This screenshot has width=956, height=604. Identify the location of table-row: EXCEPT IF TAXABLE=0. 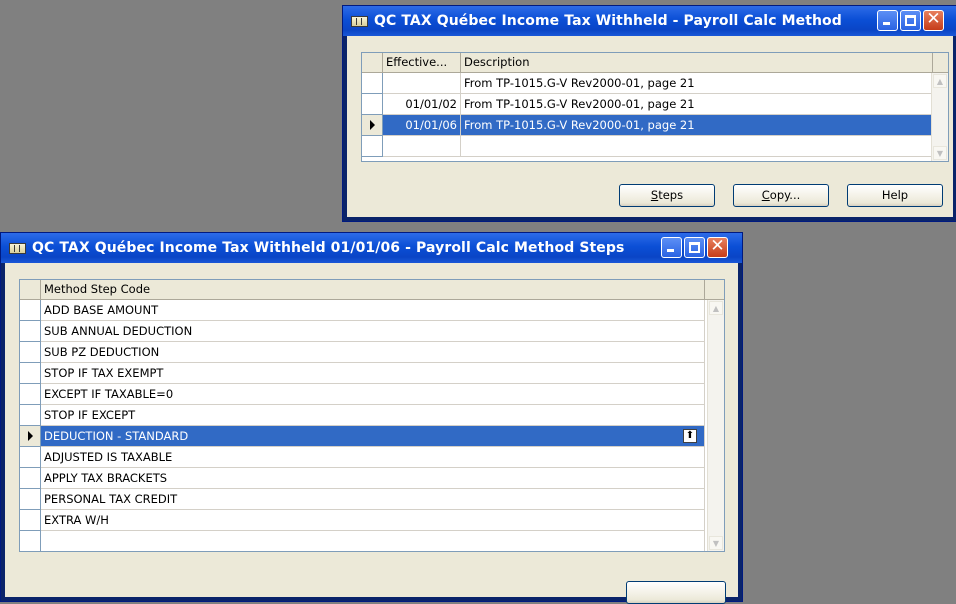
(362, 394).